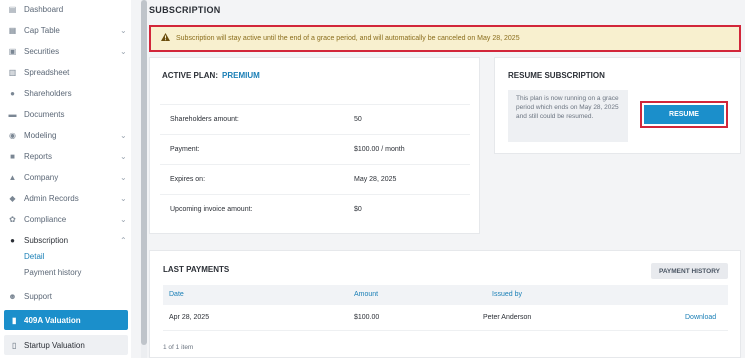  I want to click on sidebar-item-reports: ■ Reports ⌄, so click(65, 156).